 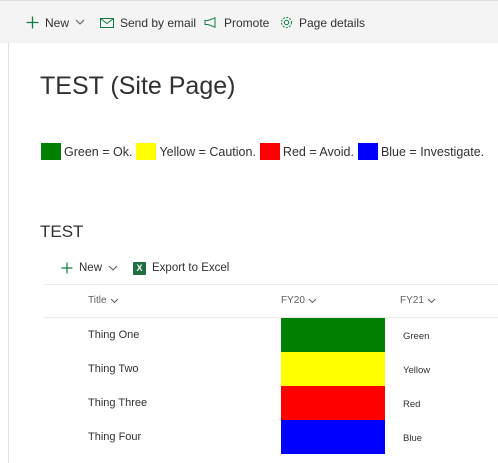 What do you see at coordinates (113, 335) in the screenshot?
I see `row-1-title: Thing One` at bounding box center [113, 335].